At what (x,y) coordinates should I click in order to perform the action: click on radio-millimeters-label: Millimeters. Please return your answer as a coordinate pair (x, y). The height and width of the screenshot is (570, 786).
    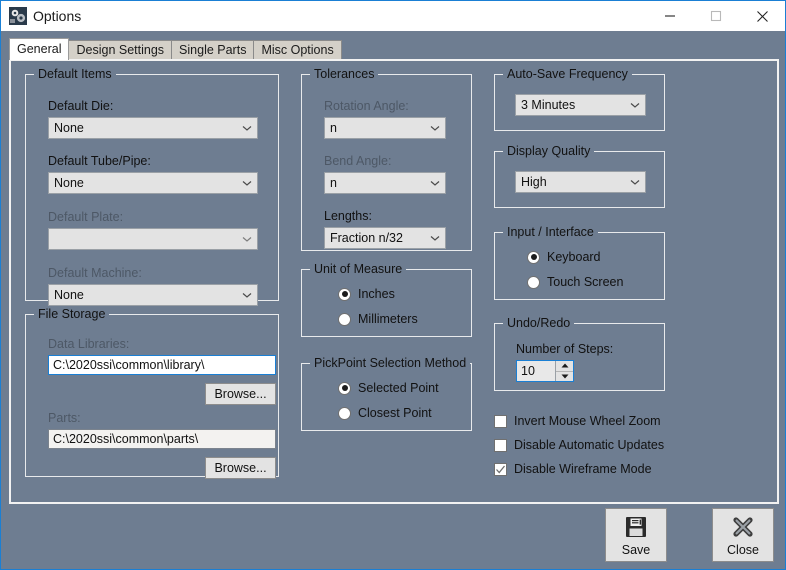
    Looking at the image, I should click on (388, 319).